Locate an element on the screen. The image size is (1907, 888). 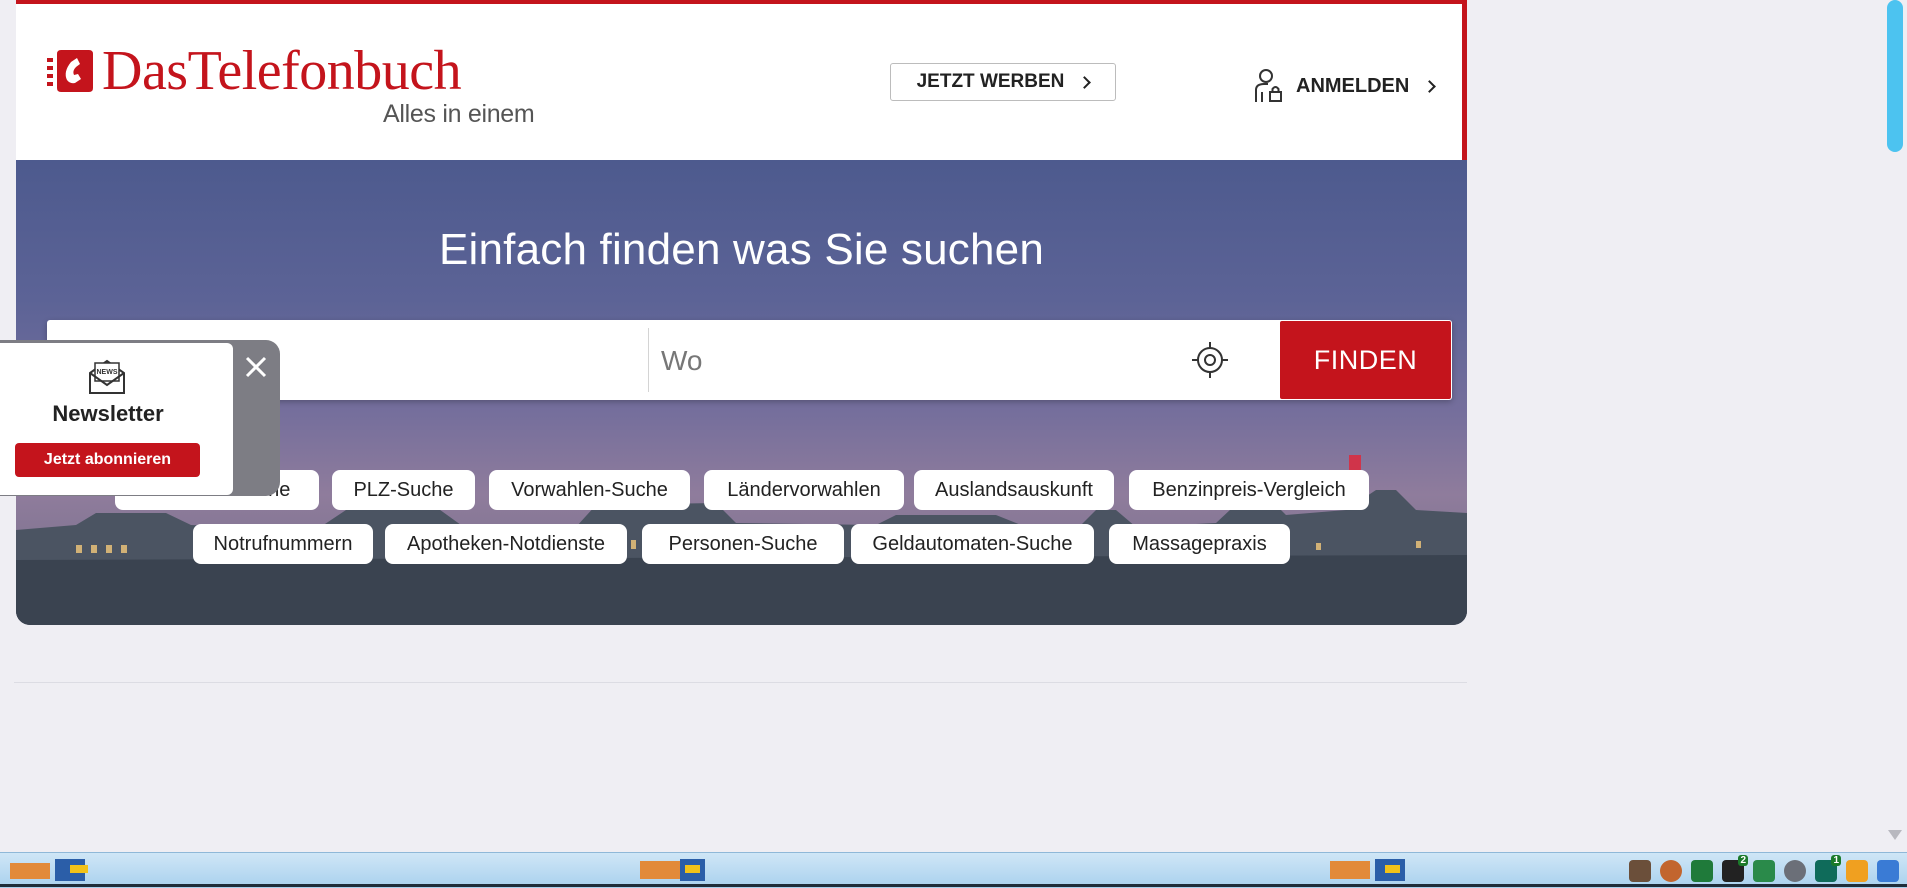
tray-document-icon is located at coordinates (1764, 871).